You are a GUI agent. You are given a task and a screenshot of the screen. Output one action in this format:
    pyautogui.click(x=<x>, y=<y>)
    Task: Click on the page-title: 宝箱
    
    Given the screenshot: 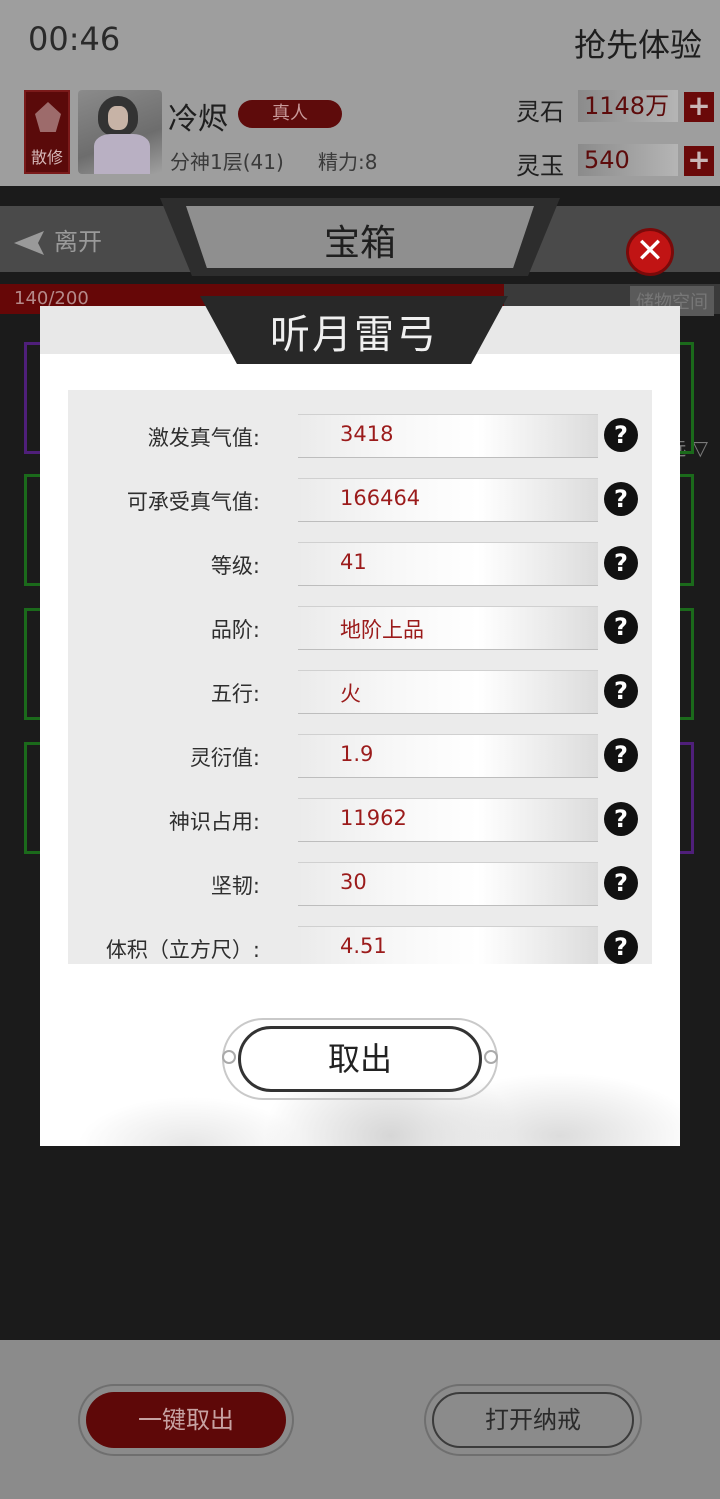 What is the action you would take?
    pyautogui.click(x=359, y=243)
    